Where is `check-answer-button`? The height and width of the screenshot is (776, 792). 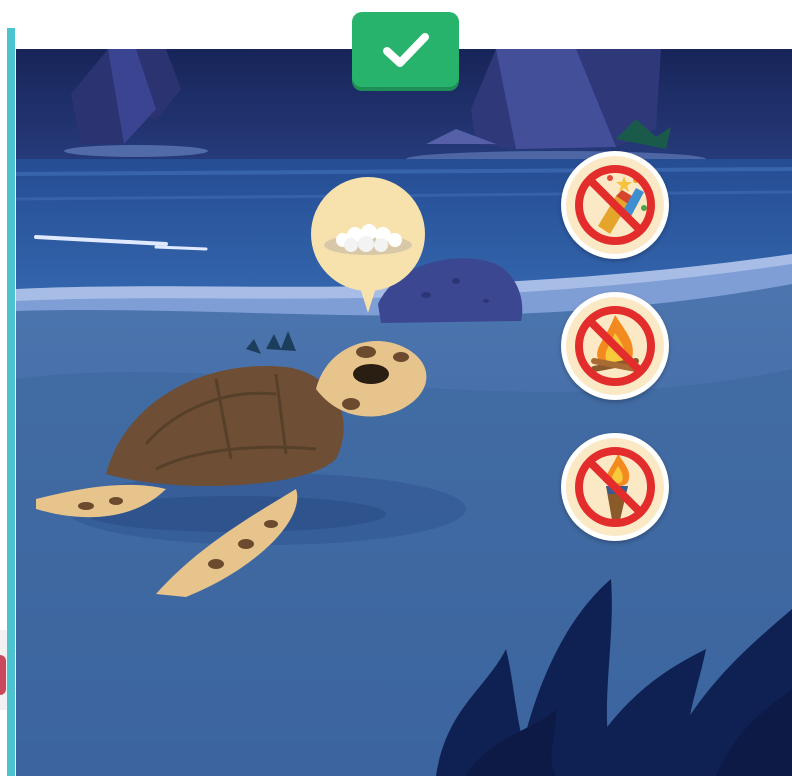 check-answer-button is located at coordinates (405, 49).